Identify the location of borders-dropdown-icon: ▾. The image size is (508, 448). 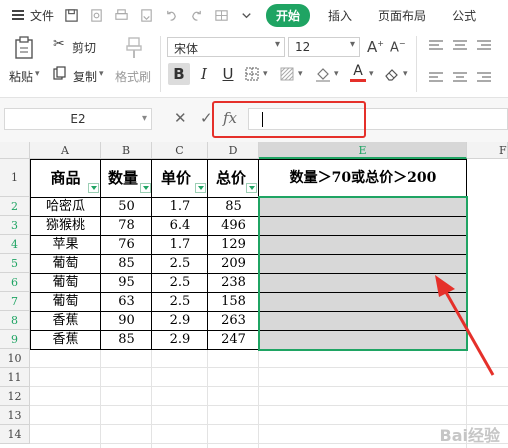
(265, 74).